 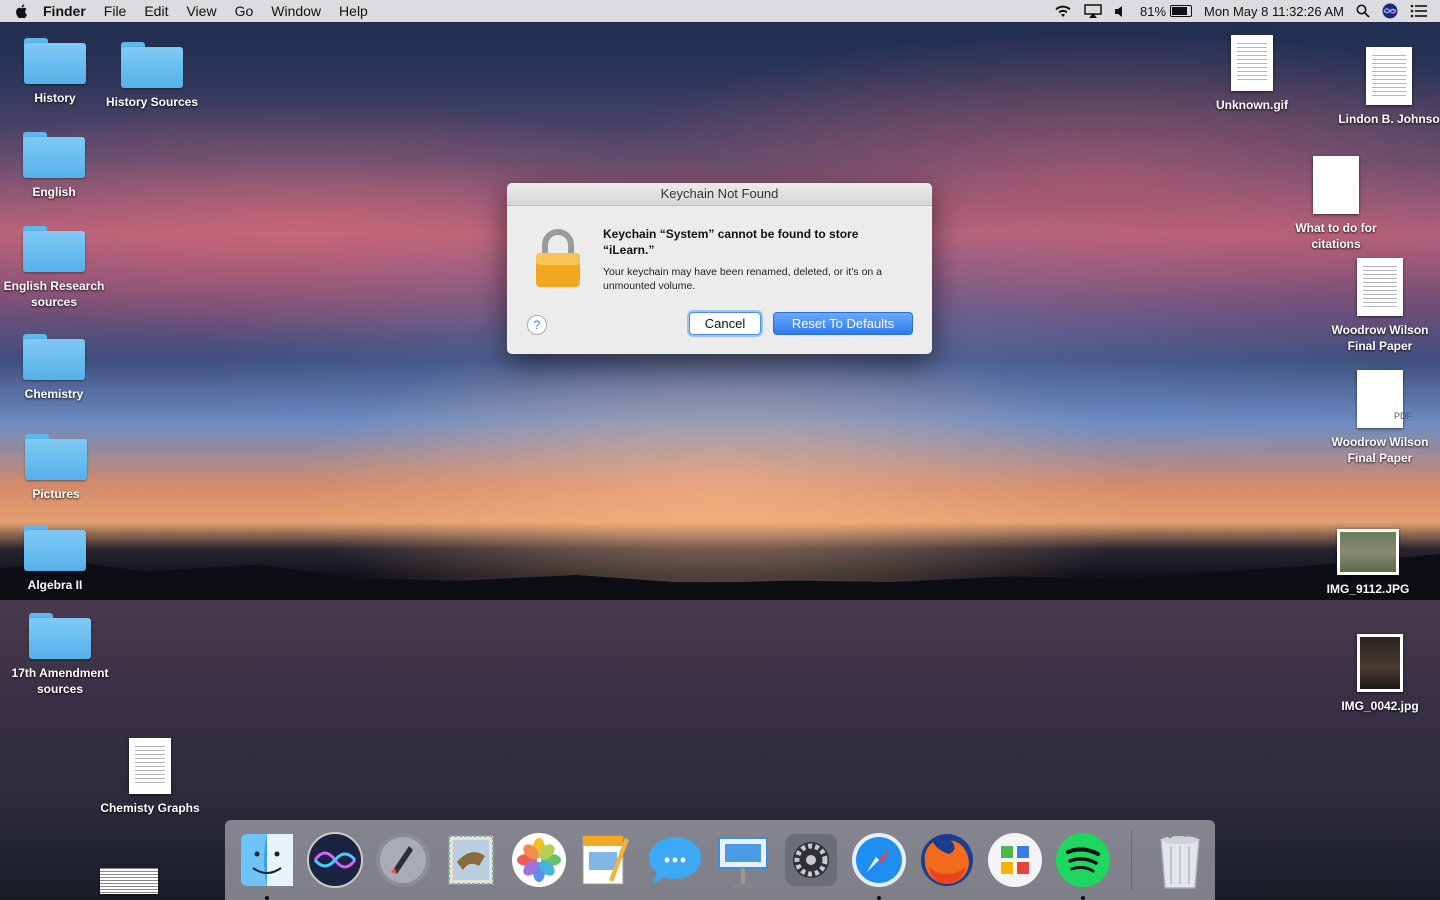 I want to click on battery-icon, so click(x=1181, y=11).